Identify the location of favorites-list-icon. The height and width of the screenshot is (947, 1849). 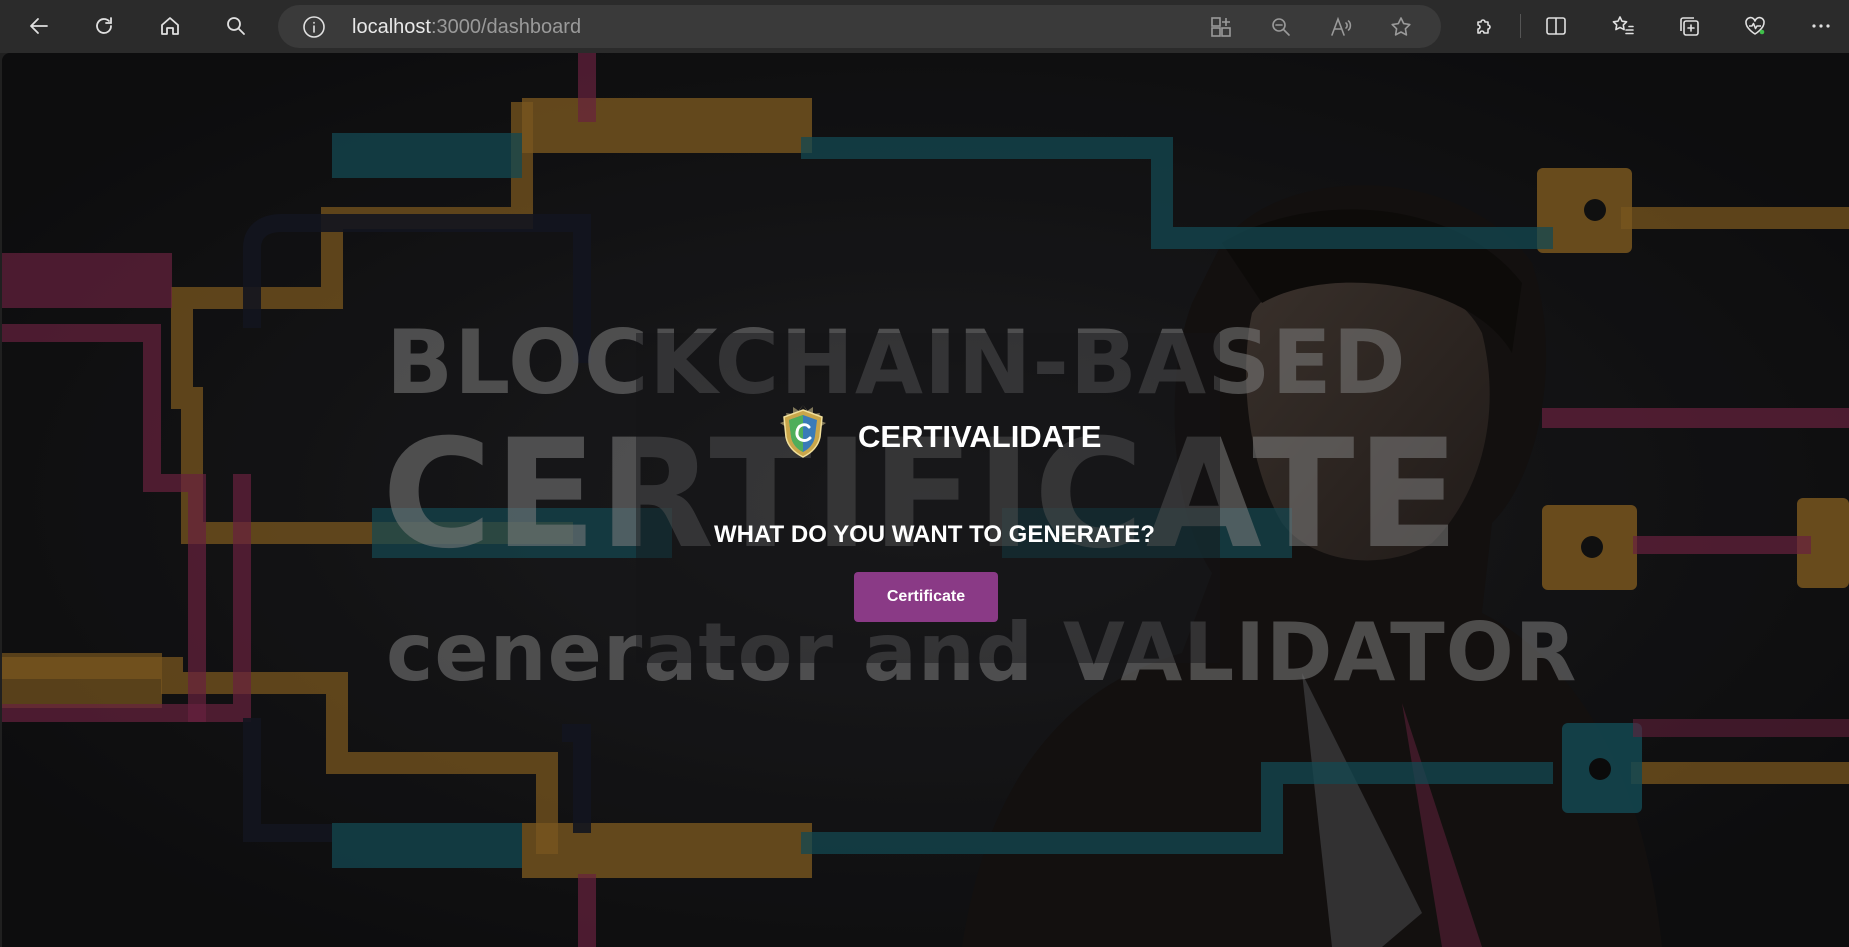
(1623, 25).